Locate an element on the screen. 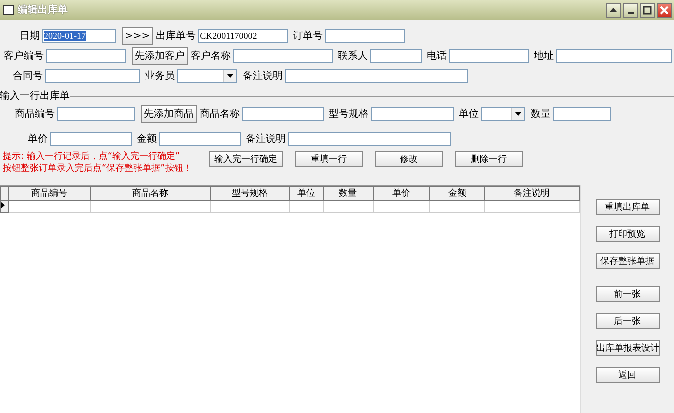  hint-text: 提示: 输入一行记录后，点“输入完一行确定” is located at coordinates (92, 157).